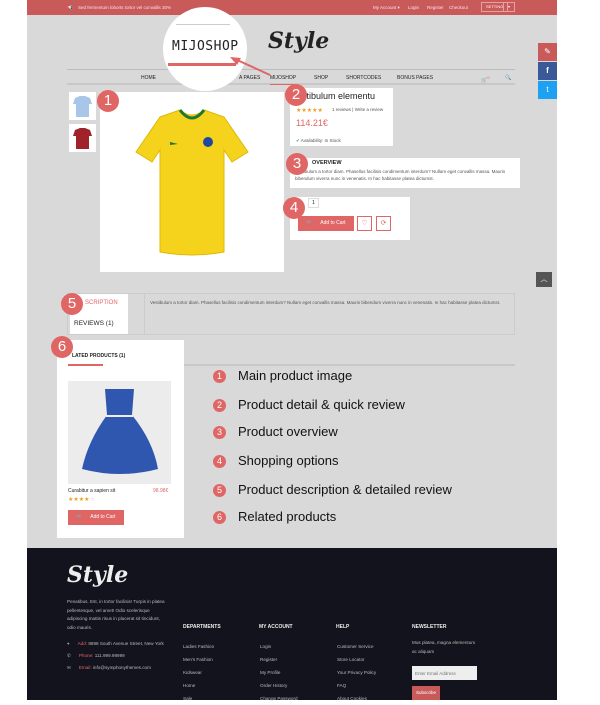  Describe the element at coordinates (198, 646) in the screenshot. I see `footer-link: Ladies Fashion` at that location.